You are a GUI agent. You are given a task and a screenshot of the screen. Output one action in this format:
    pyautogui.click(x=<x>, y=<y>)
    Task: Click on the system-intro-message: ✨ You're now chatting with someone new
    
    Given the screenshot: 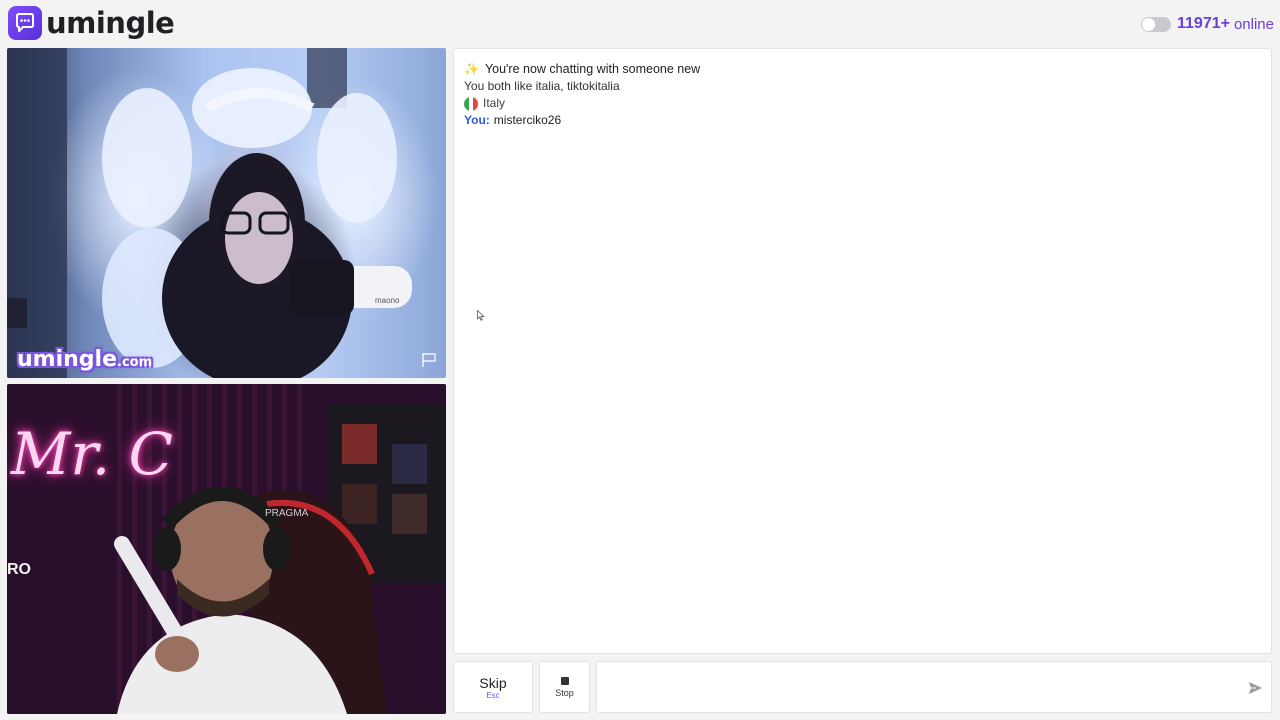 What is the action you would take?
    pyautogui.click(x=582, y=69)
    